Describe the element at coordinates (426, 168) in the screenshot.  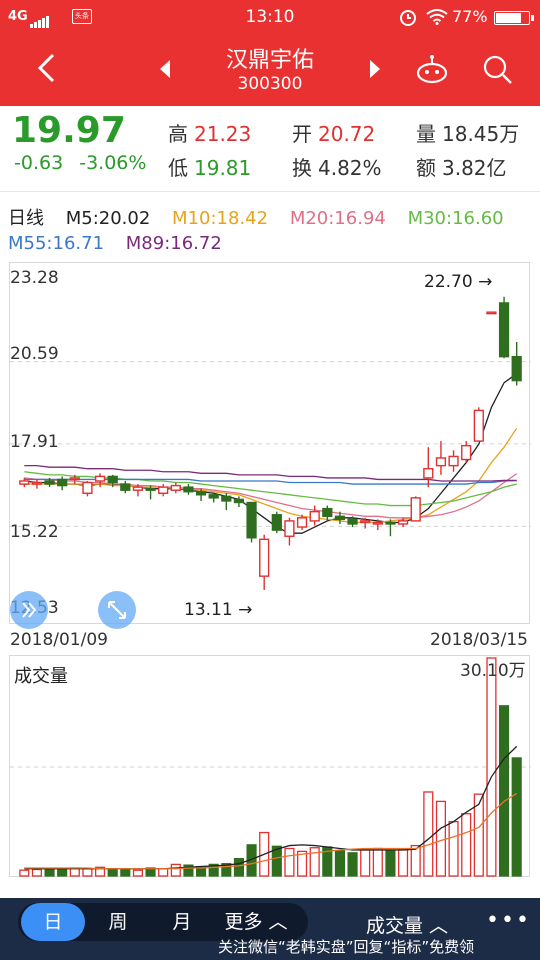
I see `amount-label: 额` at that location.